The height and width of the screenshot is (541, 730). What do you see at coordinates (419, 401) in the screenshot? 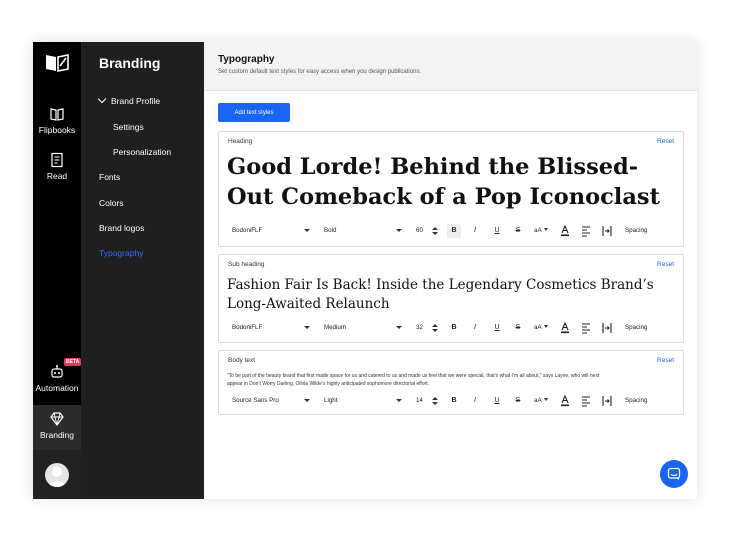
I see `font-size-input: 14` at bounding box center [419, 401].